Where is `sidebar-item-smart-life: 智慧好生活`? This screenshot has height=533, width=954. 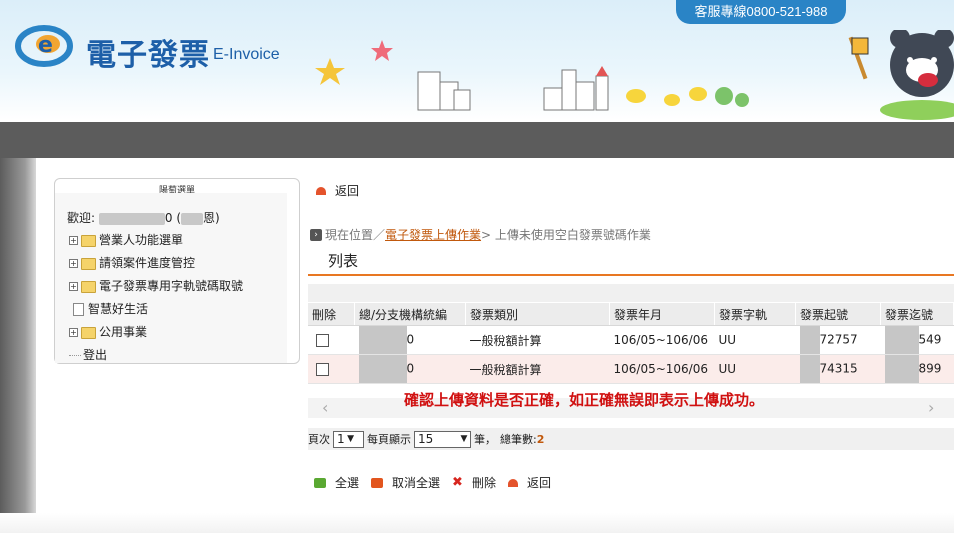 sidebar-item-smart-life: 智慧好生活 is located at coordinates (156, 309).